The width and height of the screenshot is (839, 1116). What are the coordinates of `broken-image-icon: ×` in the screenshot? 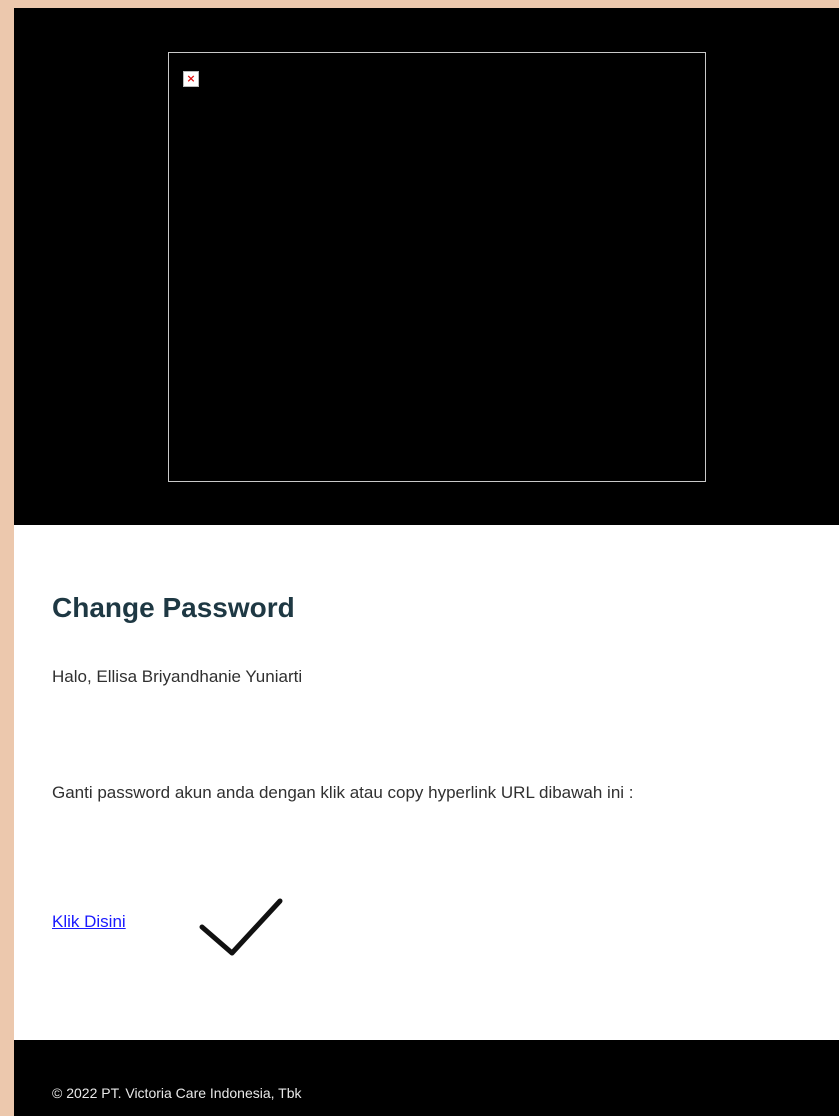 It's located at (191, 79).